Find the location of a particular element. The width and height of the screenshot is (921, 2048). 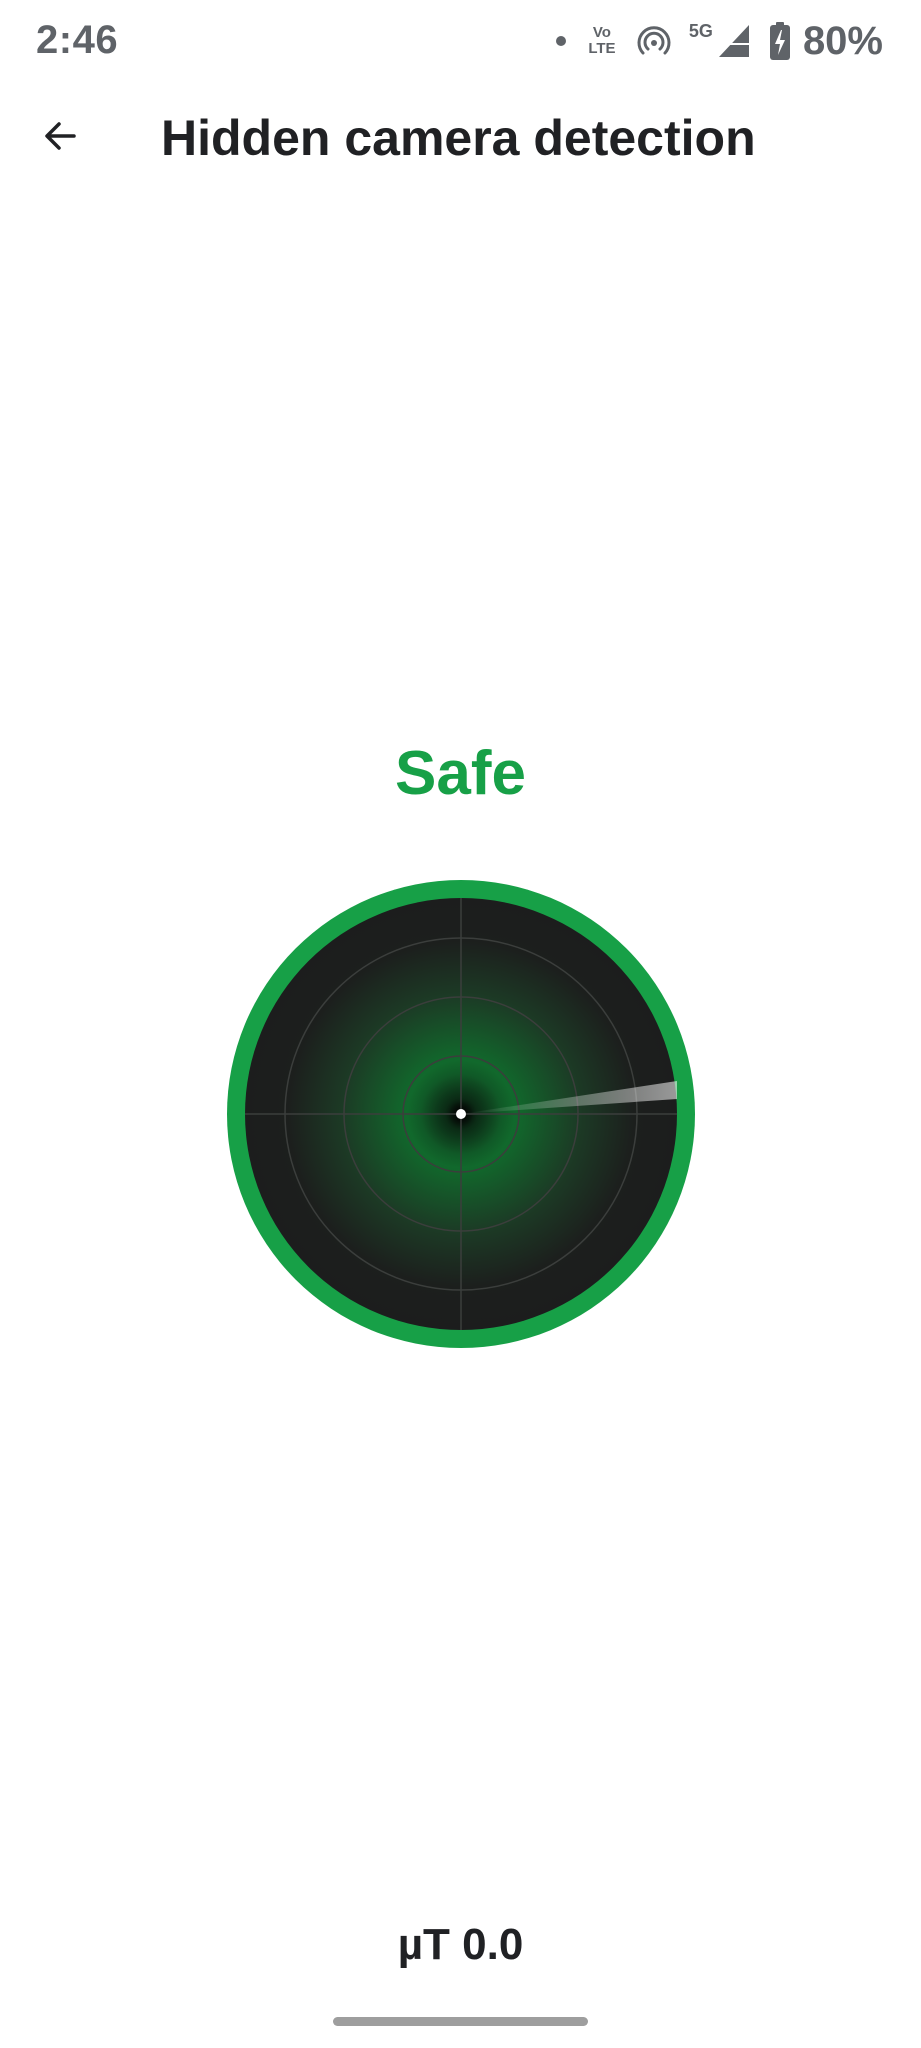

back-button is located at coordinates (60, 138).